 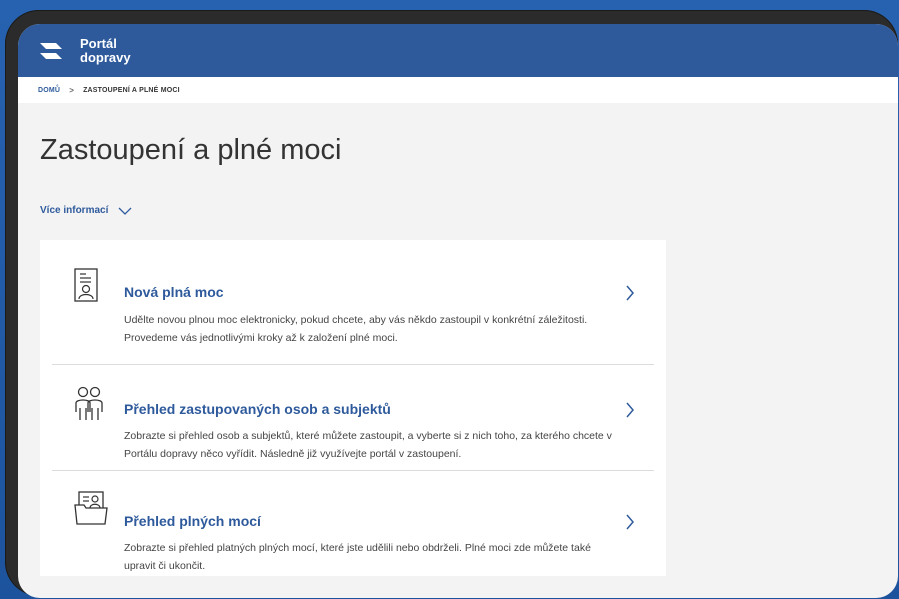 What do you see at coordinates (458, 50) in the screenshot?
I see `app-header: Portál dopravy` at bounding box center [458, 50].